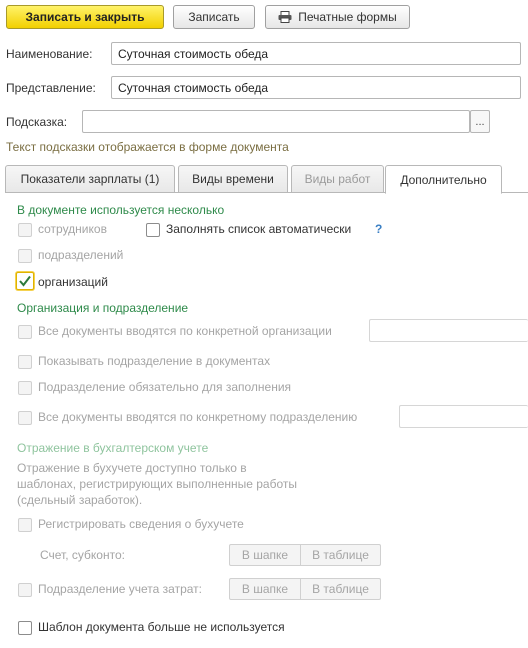  I want to click on all-docs-org-checkbox, so click(25, 332).